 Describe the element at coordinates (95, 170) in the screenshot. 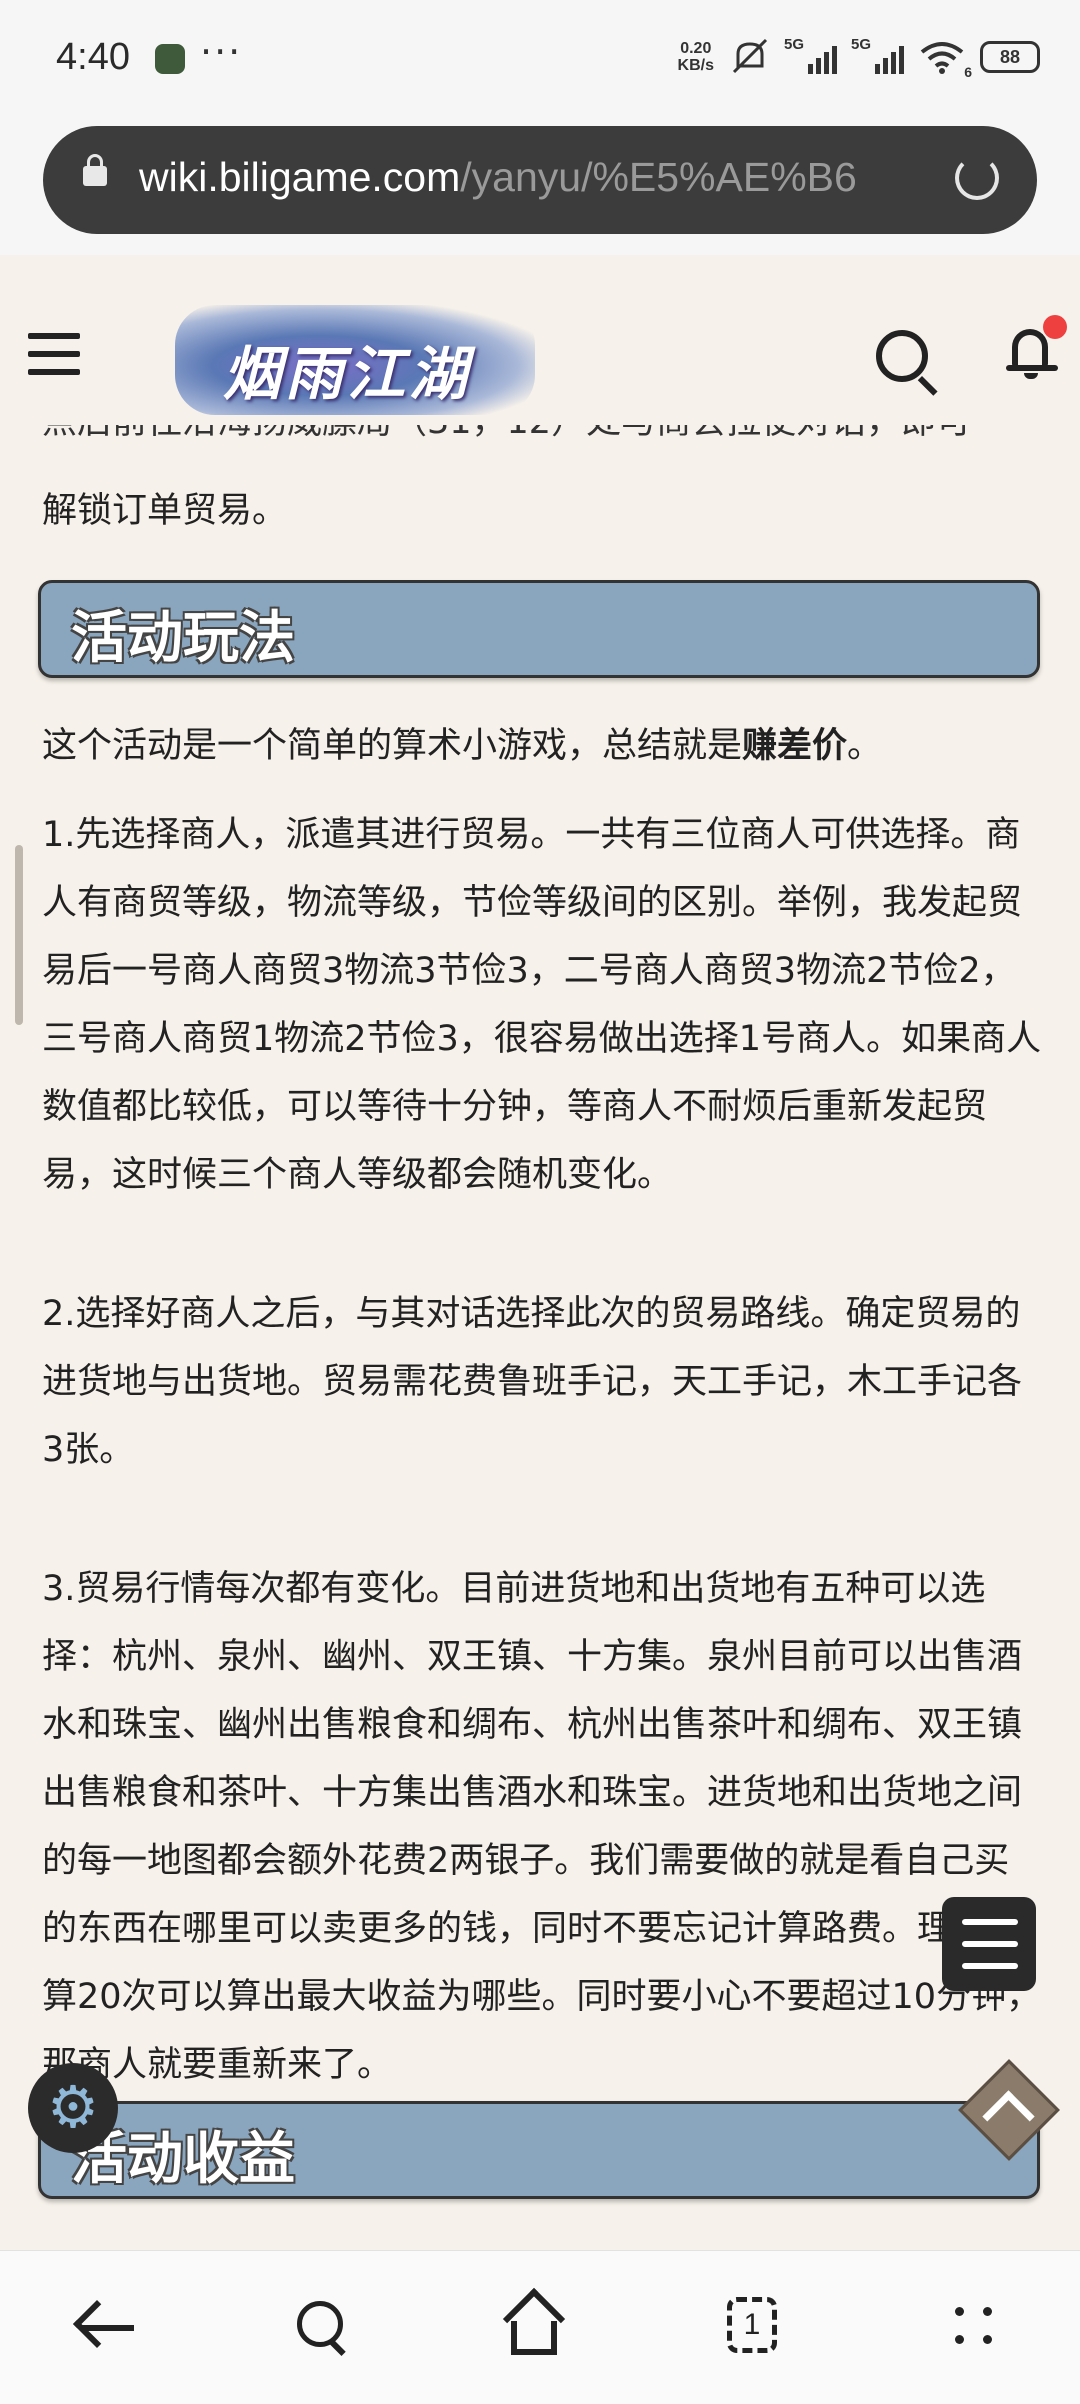

I see `lock-icon` at that location.